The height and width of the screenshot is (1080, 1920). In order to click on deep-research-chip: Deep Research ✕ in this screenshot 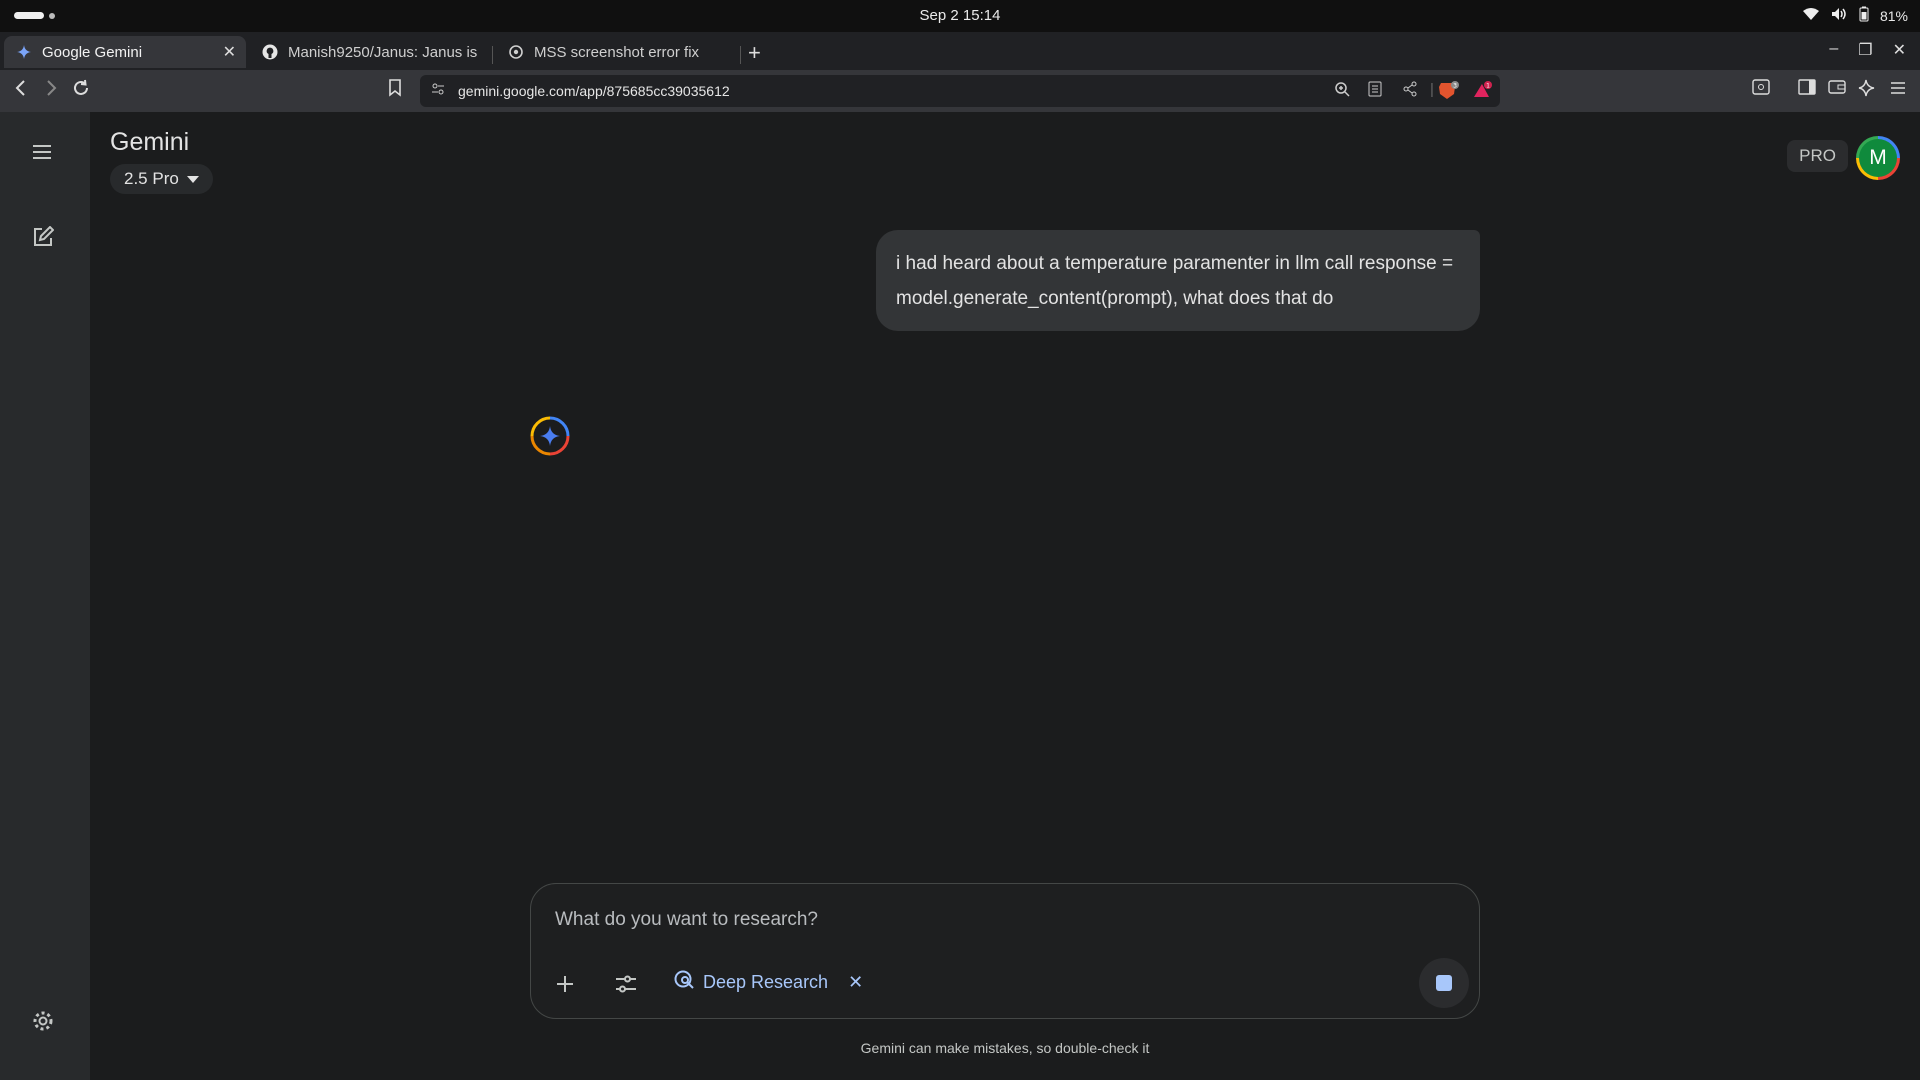, I will do `click(768, 982)`.